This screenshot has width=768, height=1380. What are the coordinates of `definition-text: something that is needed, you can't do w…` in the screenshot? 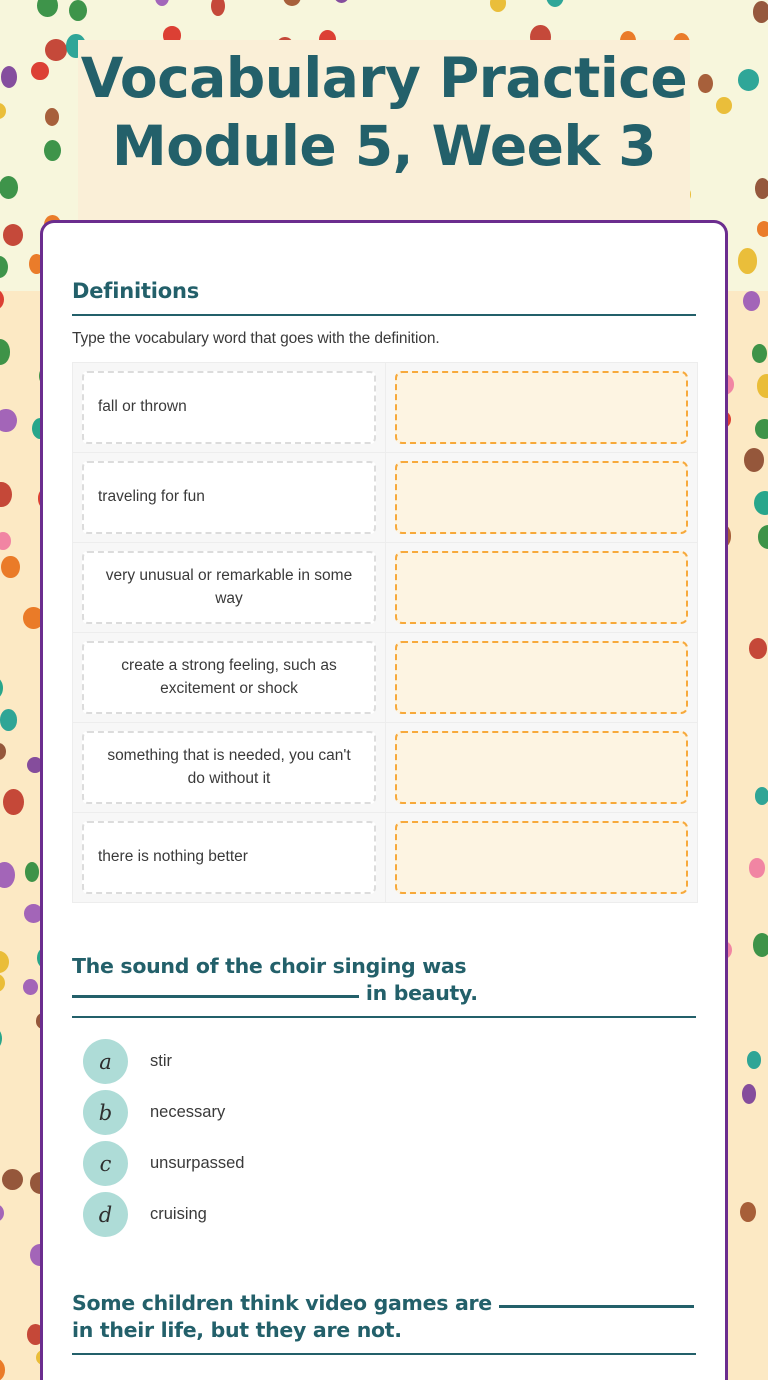 It's located at (229, 767).